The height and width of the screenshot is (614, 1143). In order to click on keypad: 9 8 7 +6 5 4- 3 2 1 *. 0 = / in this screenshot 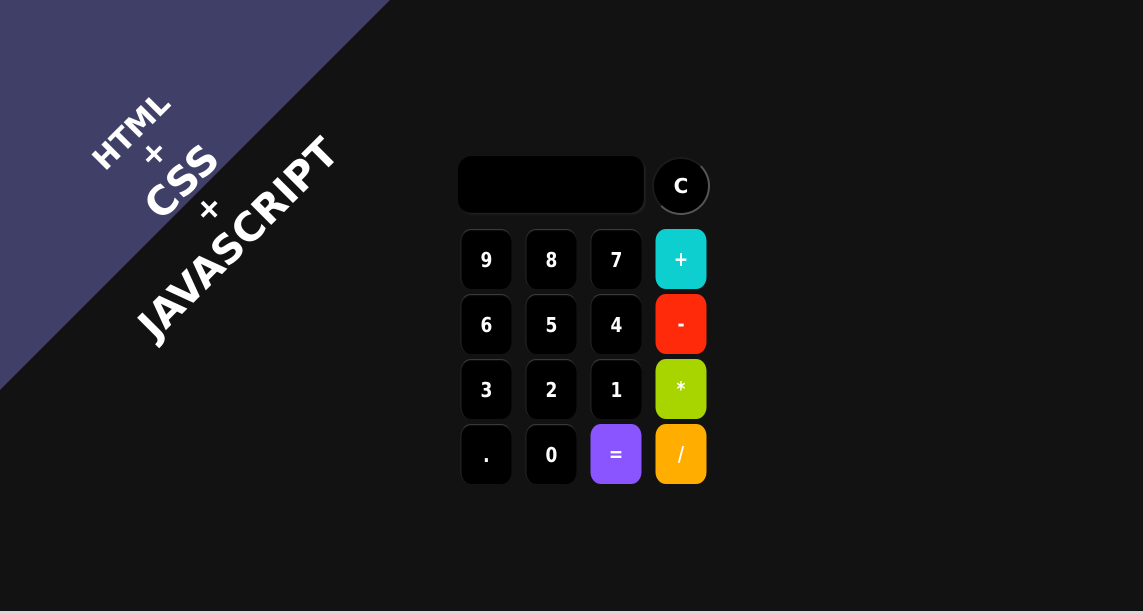, I will do `click(586, 356)`.